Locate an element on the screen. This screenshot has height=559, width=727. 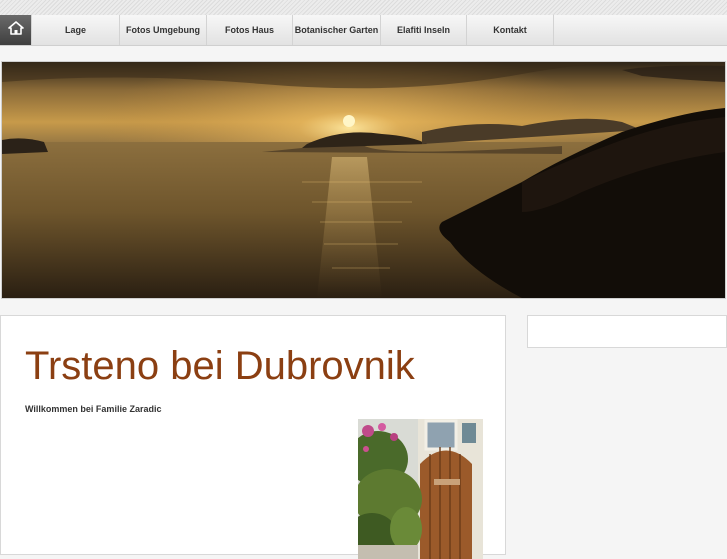
sidebar-box is located at coordinates (627, 331).